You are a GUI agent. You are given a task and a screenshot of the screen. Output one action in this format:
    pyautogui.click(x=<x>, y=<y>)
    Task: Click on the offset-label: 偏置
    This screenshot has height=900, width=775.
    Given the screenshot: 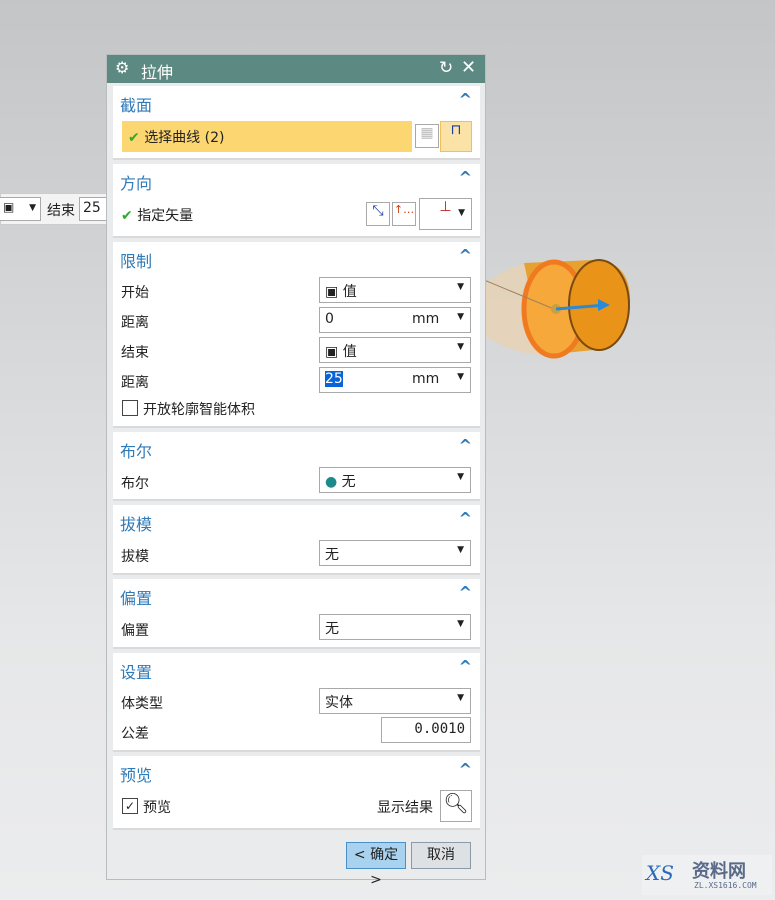 What is the action you would take?
    pyautogui.click(x=135, y=631)
    